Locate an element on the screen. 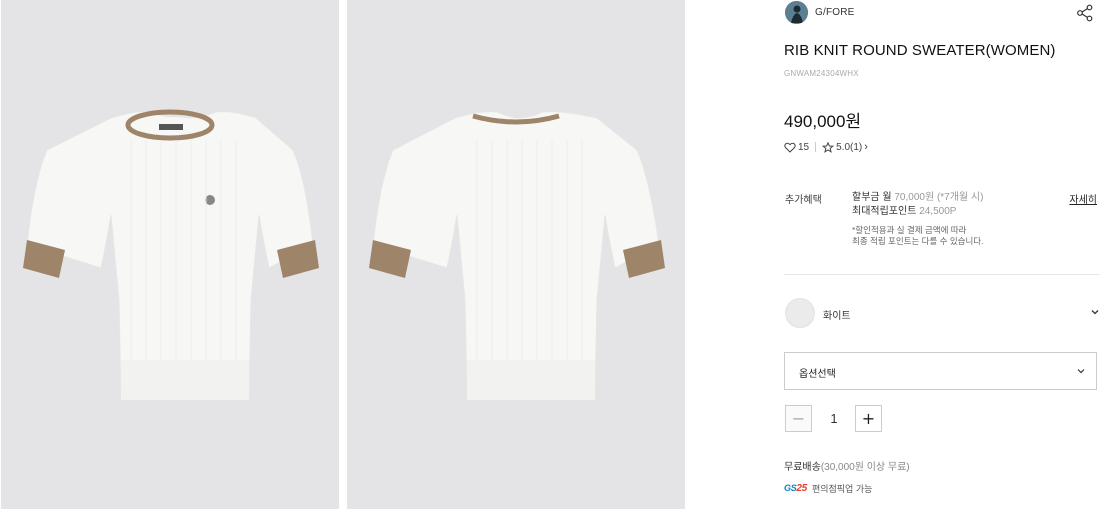 The height and width of the screenshot is (511, 1110). shipping-info: 무료배송(30,000원 이상 무료) is located at coordinates (847, 465).